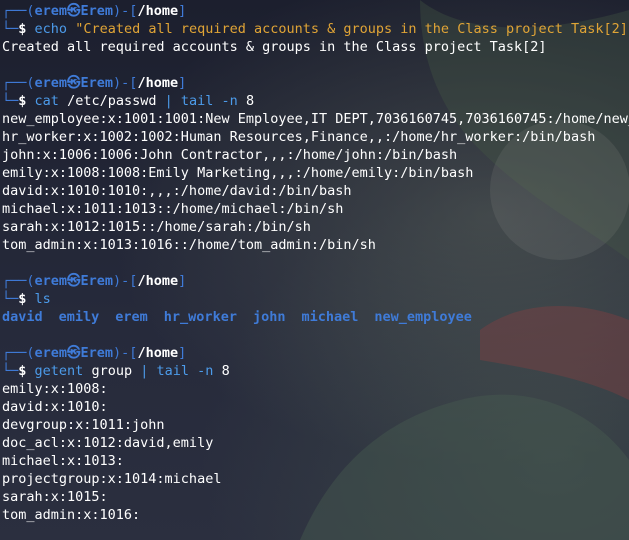  I want to click on output-line: sarah:x:1012:1015::/home/sarah:/bin/sh, so click(315, 227).